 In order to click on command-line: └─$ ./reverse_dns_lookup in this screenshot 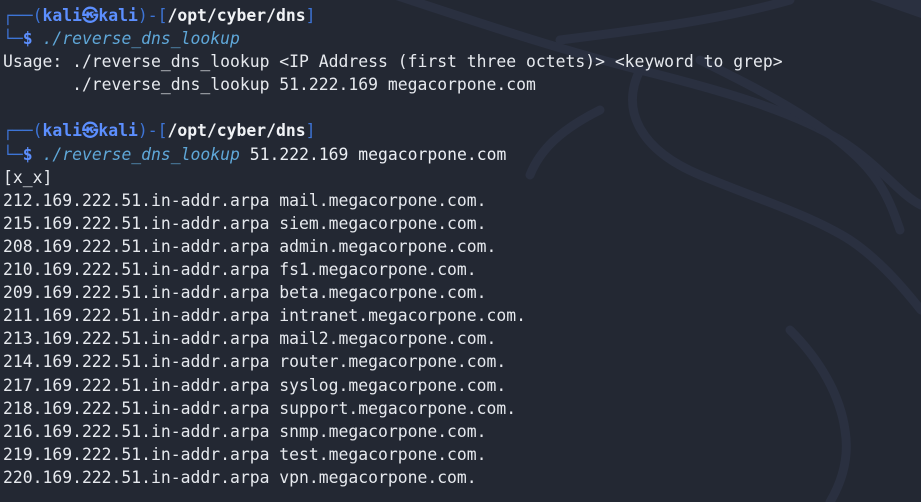, I will do `click(462, 38)`.